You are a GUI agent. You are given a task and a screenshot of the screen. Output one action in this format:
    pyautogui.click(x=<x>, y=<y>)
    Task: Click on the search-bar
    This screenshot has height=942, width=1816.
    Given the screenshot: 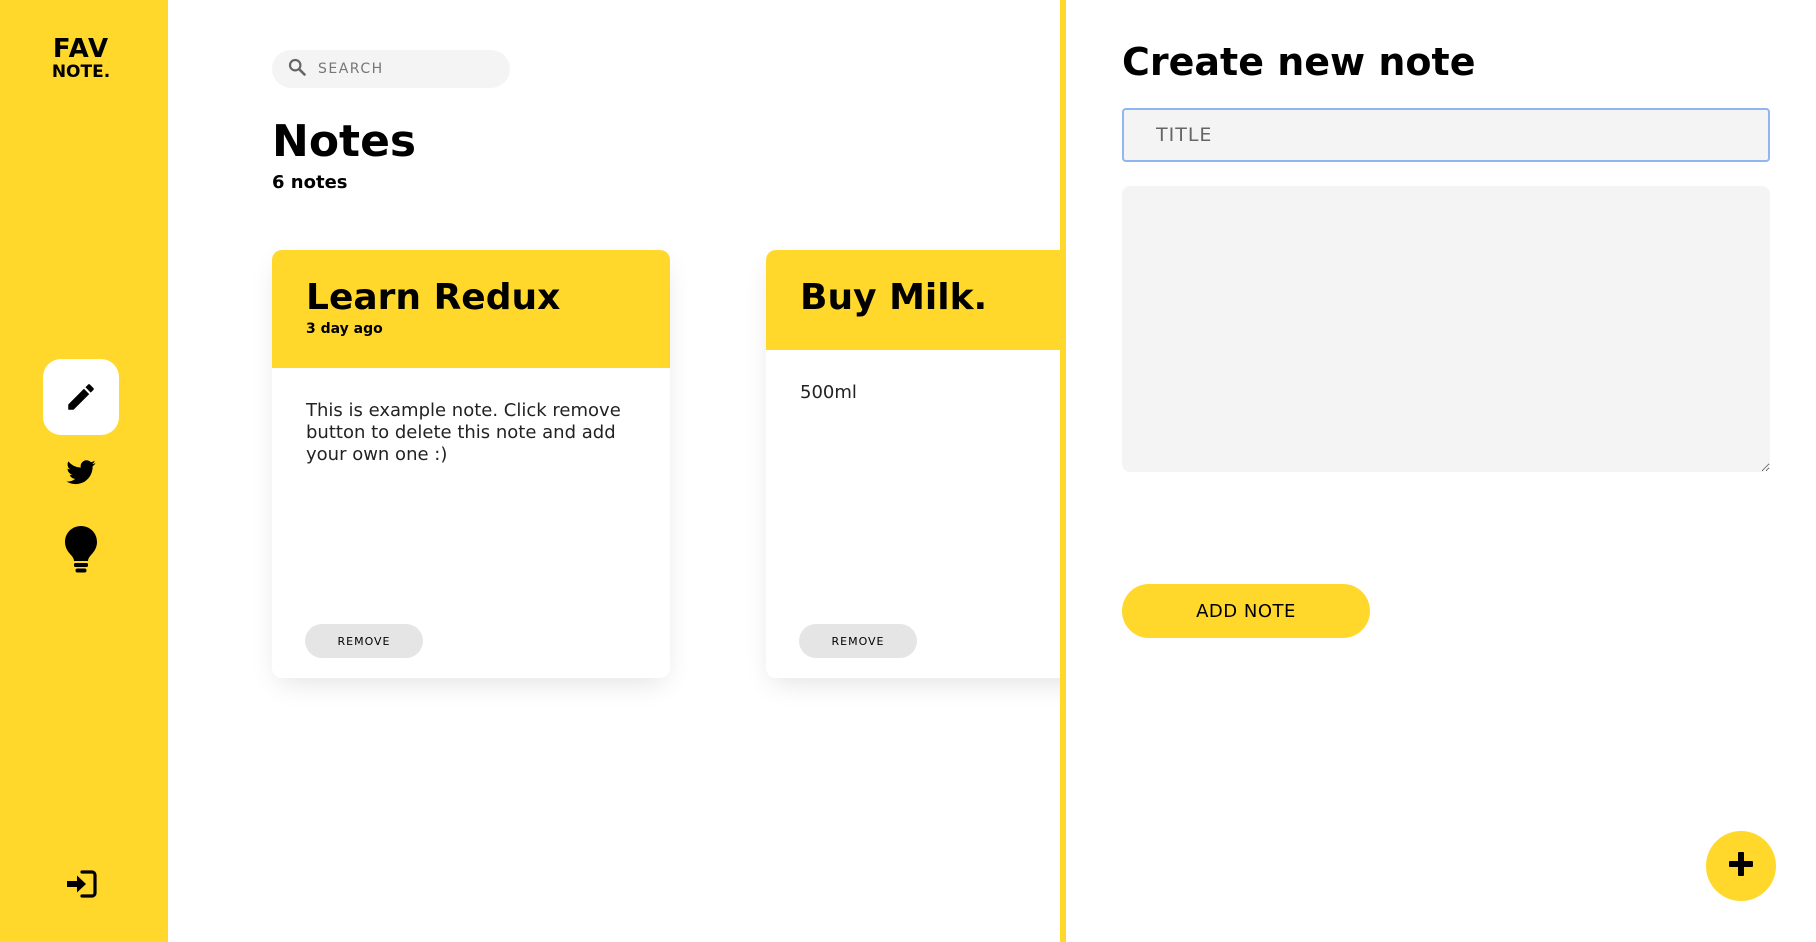 What is the action you would take?
    pyautogui.click(x=391, y=69)
    